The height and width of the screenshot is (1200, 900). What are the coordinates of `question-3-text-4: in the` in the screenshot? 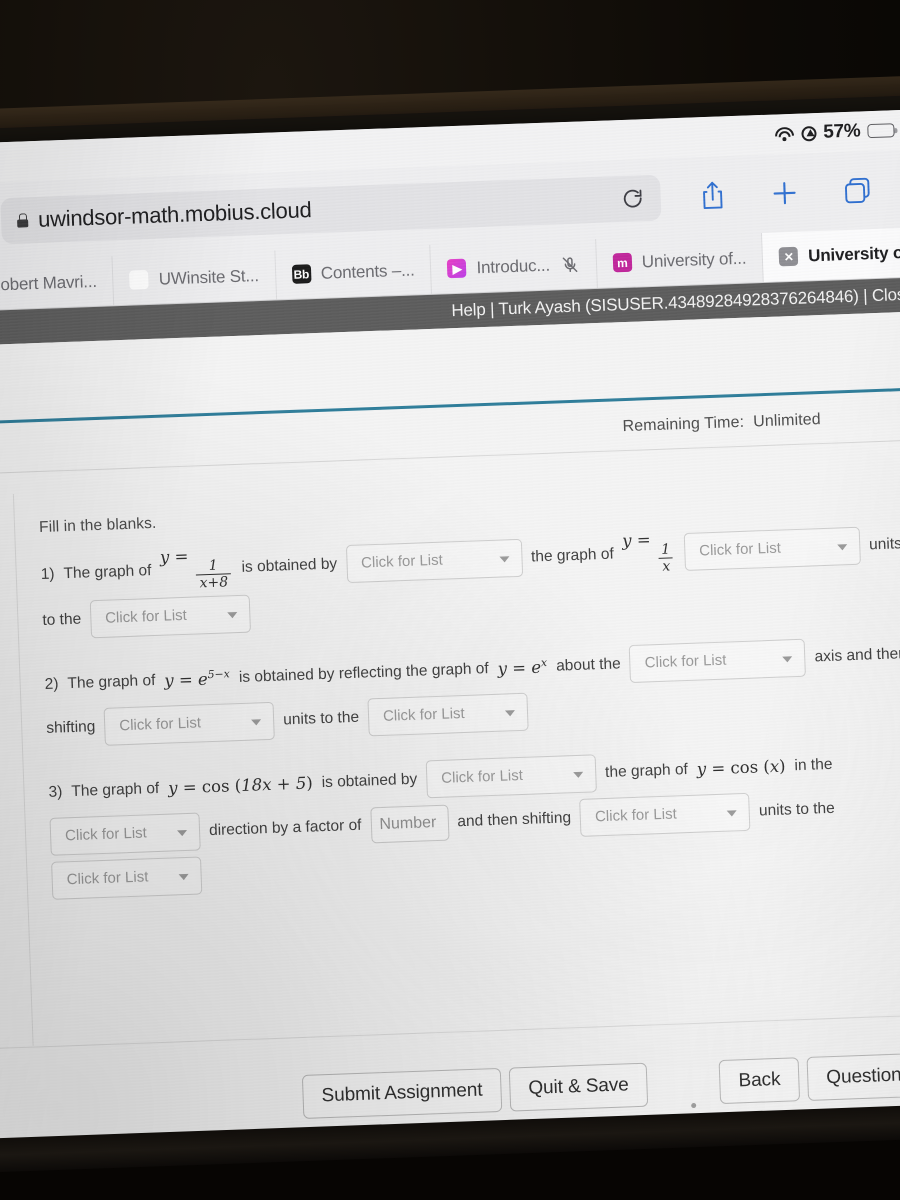 It's located at (813, 765).